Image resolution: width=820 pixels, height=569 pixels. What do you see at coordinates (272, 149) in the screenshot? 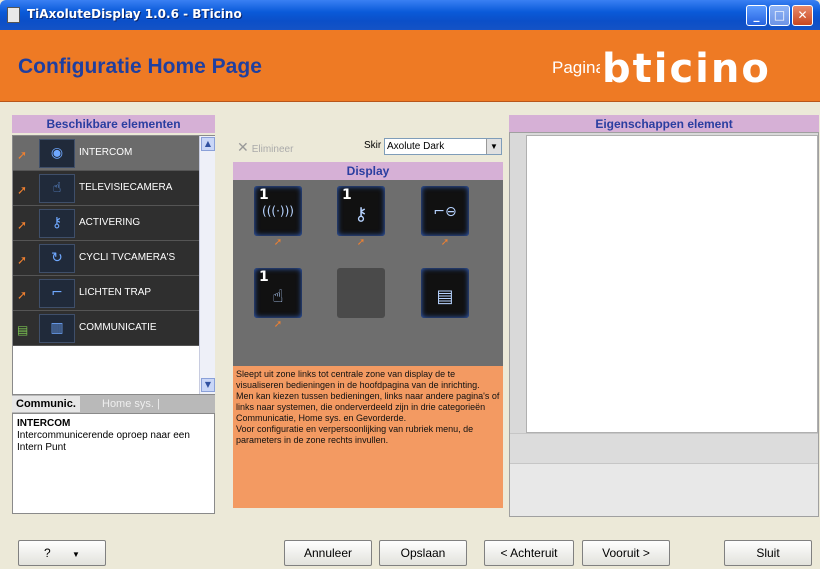
I see `delete-label: Elimineer` at bounding box center [272, 149].